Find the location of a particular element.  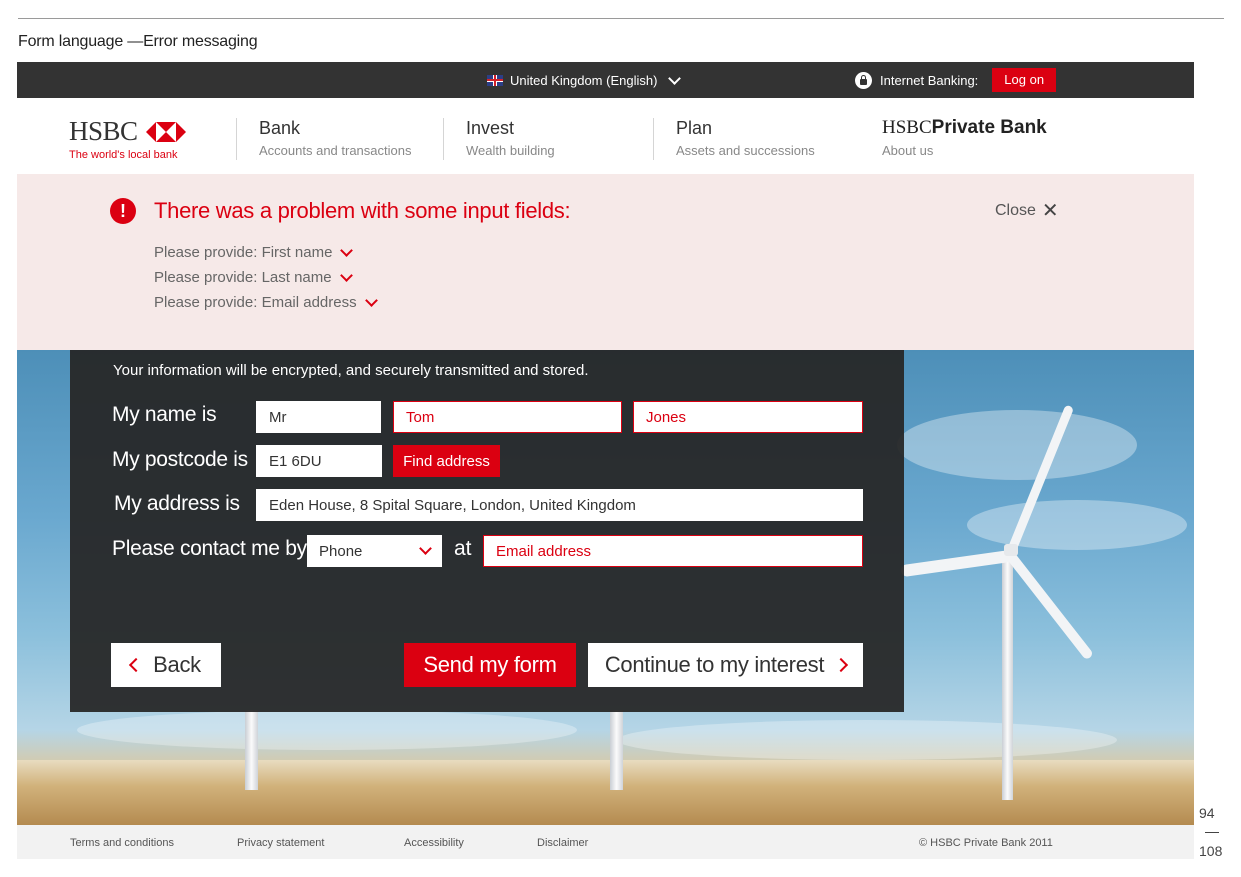

footer-link-terms: Terms and conditions is located at coordinates (122, 843).